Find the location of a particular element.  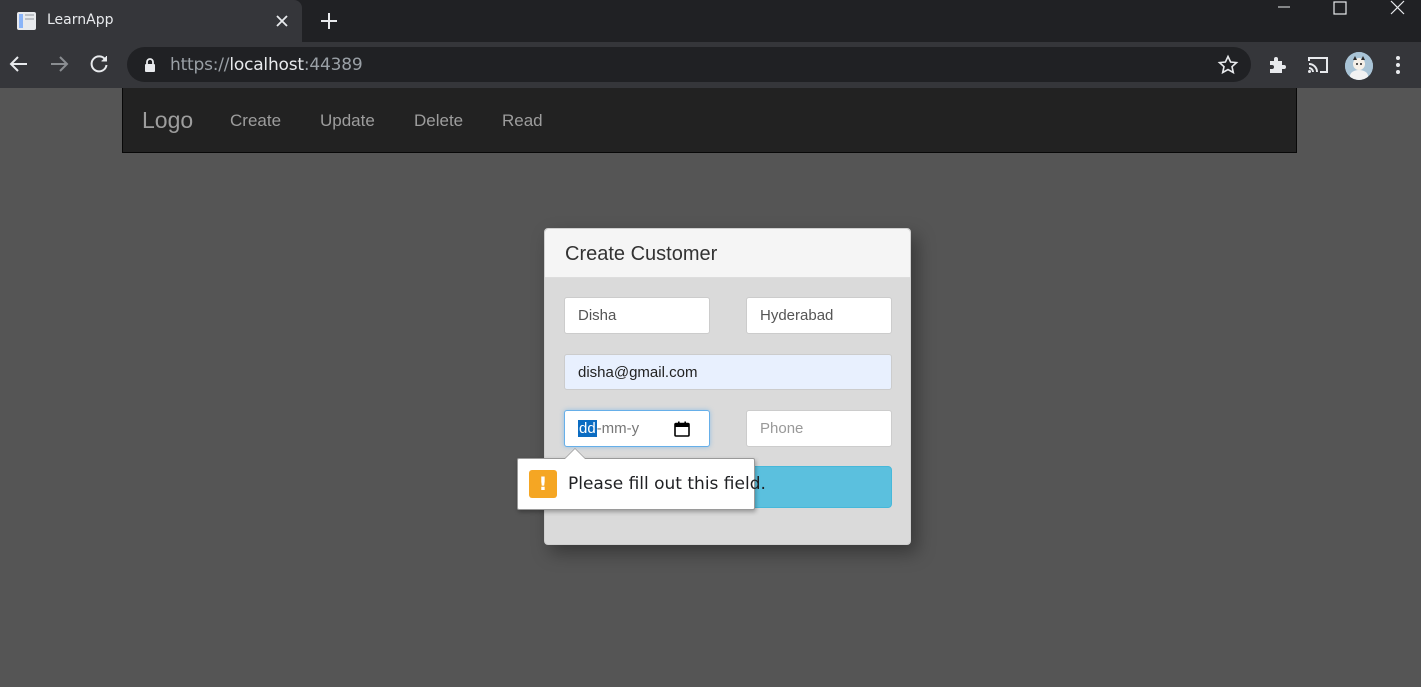

validation-tooltip: ! Please fill out this field. is located at coordinates (641, 479).